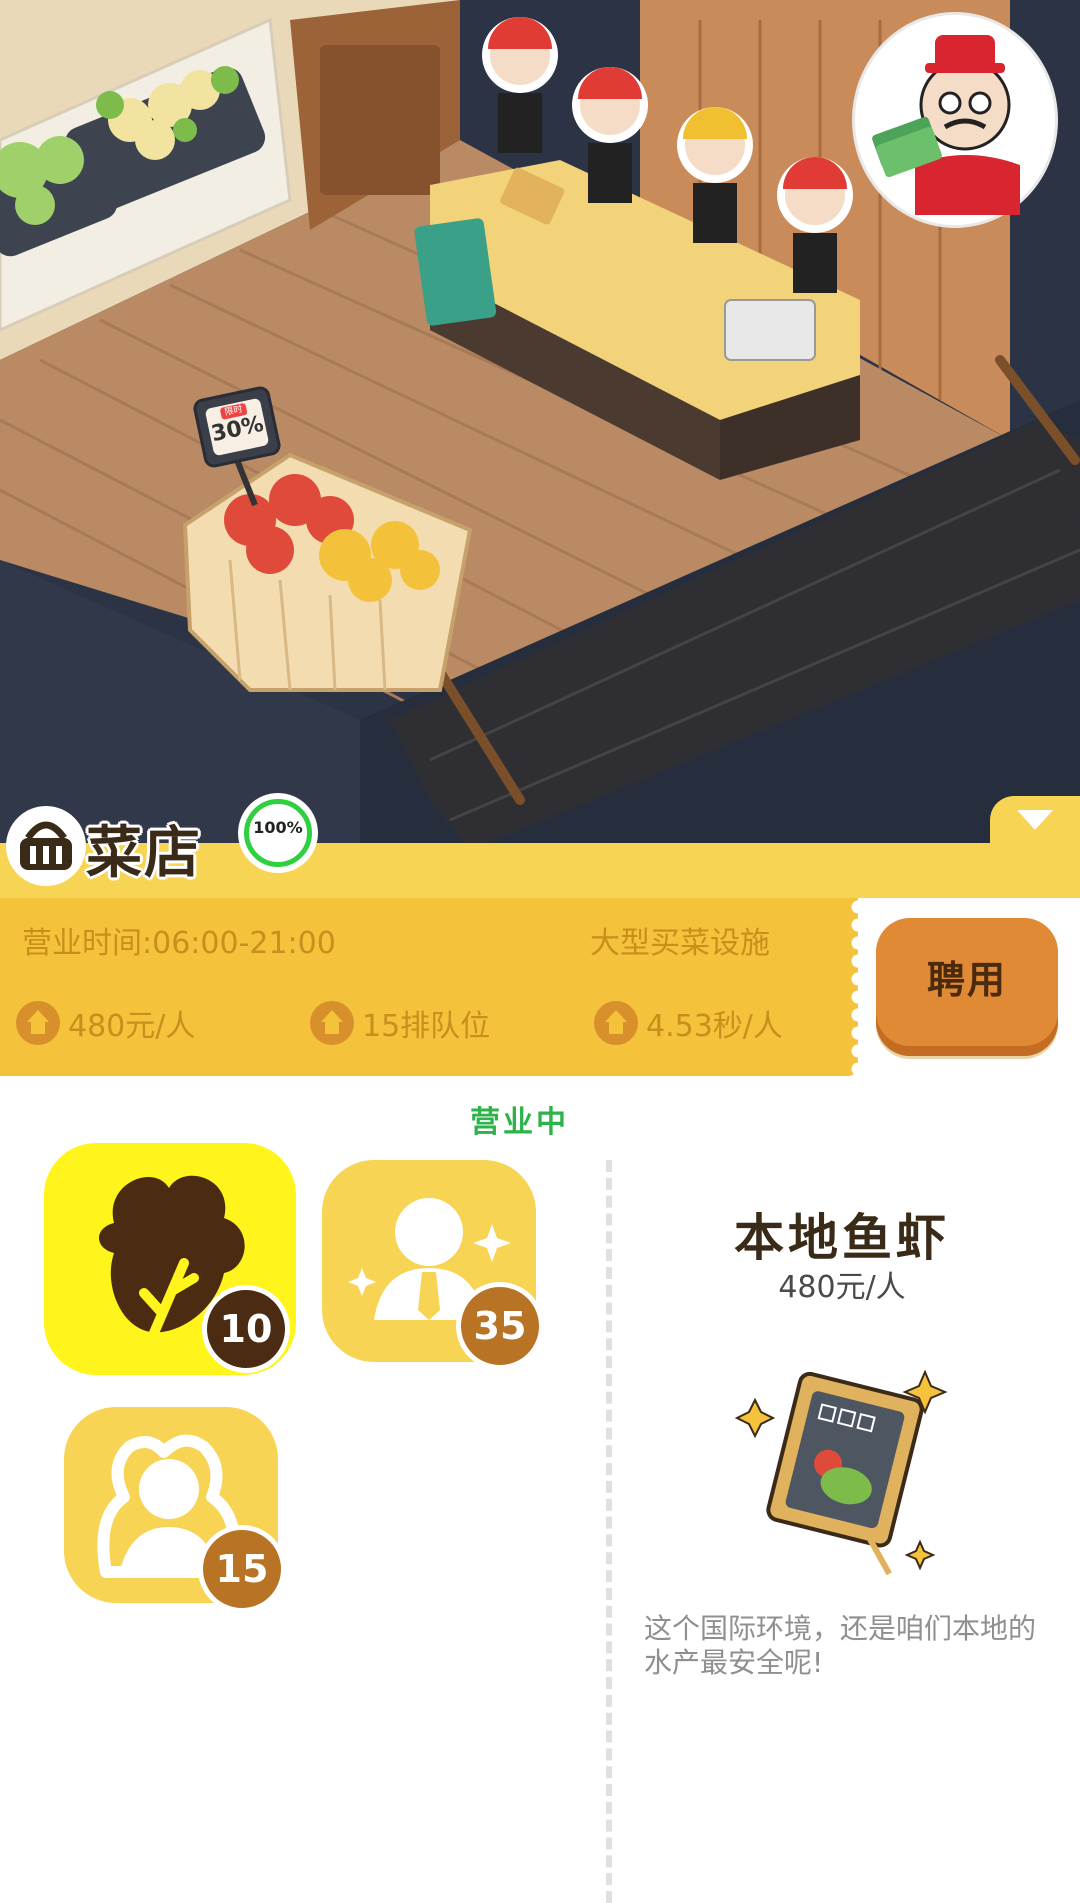 The width and height of the screenshot is (1080, 1903). Describe the element at coordinates (170, 1259) in the screenshot. I see `tile-vegetable: 10` at that location.